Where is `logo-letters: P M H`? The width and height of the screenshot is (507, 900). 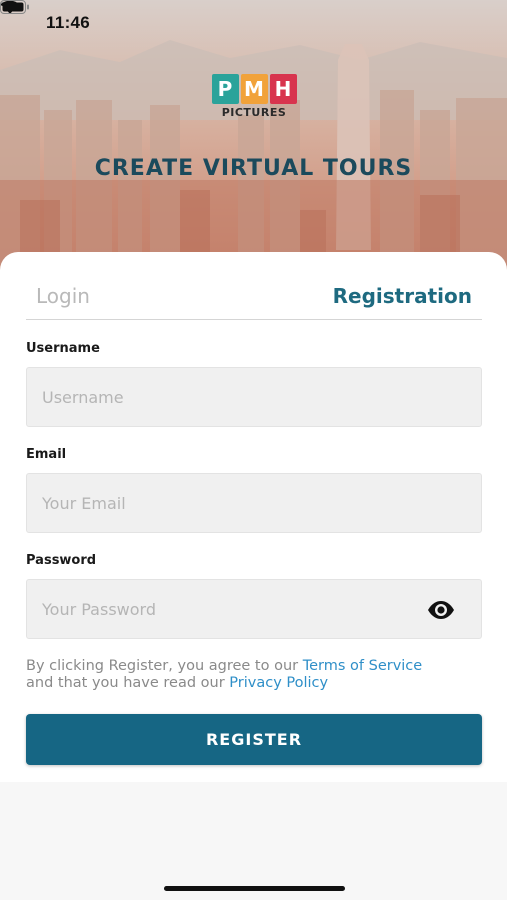 logo-letters: P M H is located at coordinates (254, 89).